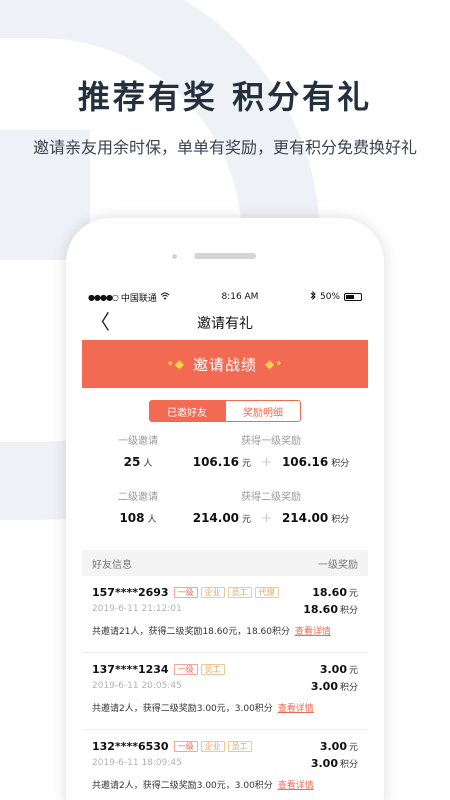 Image resolution: width=450 pixels, height=800 pixels. Describe the element at coordinates (100, 322) in the screenshot. I see `back-button: 〈` at that location.